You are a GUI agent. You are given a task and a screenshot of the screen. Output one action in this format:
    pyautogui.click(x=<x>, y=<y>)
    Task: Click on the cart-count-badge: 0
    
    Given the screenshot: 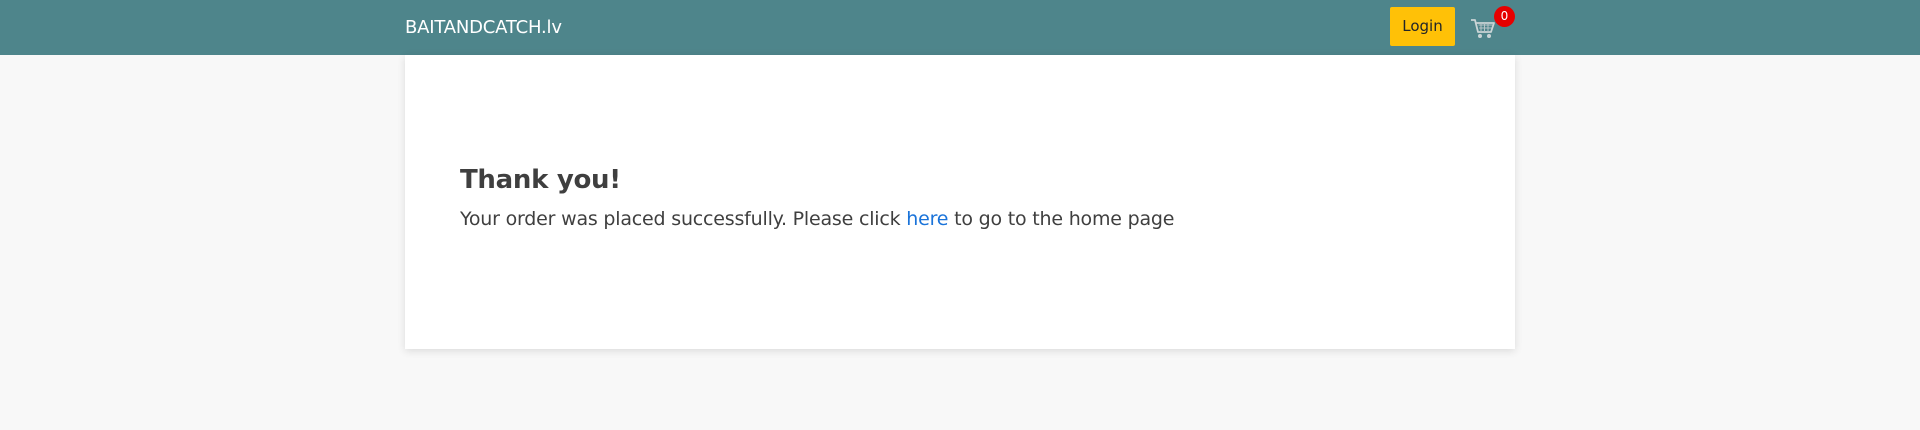 What is the action you would take?
    pyautogui.click(x=1504, y=16)
    